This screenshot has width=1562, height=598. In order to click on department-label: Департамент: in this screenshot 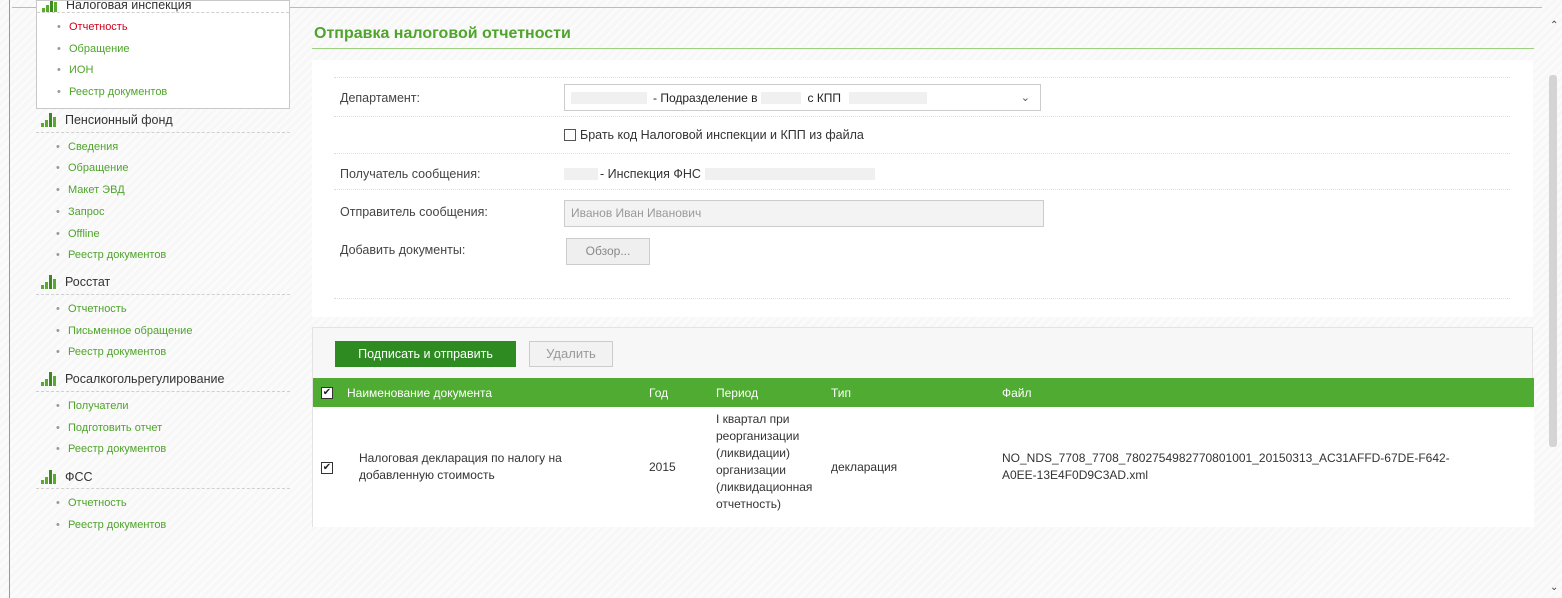, I will do `click(380, 98)`.